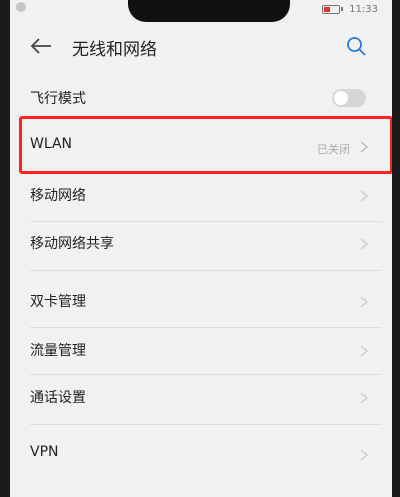 This screenshot has width=400, height=497. What do you see at coordinates (209, 11) in the screenshot?
I see `camera-notch` at bounding box center [209, 11].